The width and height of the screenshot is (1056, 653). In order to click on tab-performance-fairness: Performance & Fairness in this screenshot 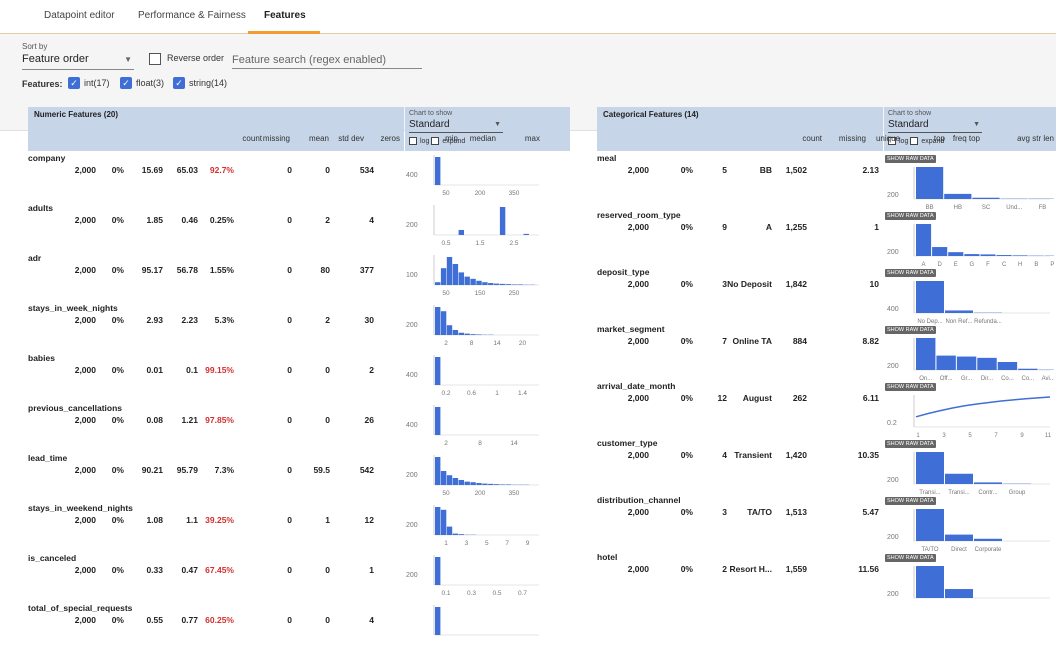, I will do `click(192, 15)`.